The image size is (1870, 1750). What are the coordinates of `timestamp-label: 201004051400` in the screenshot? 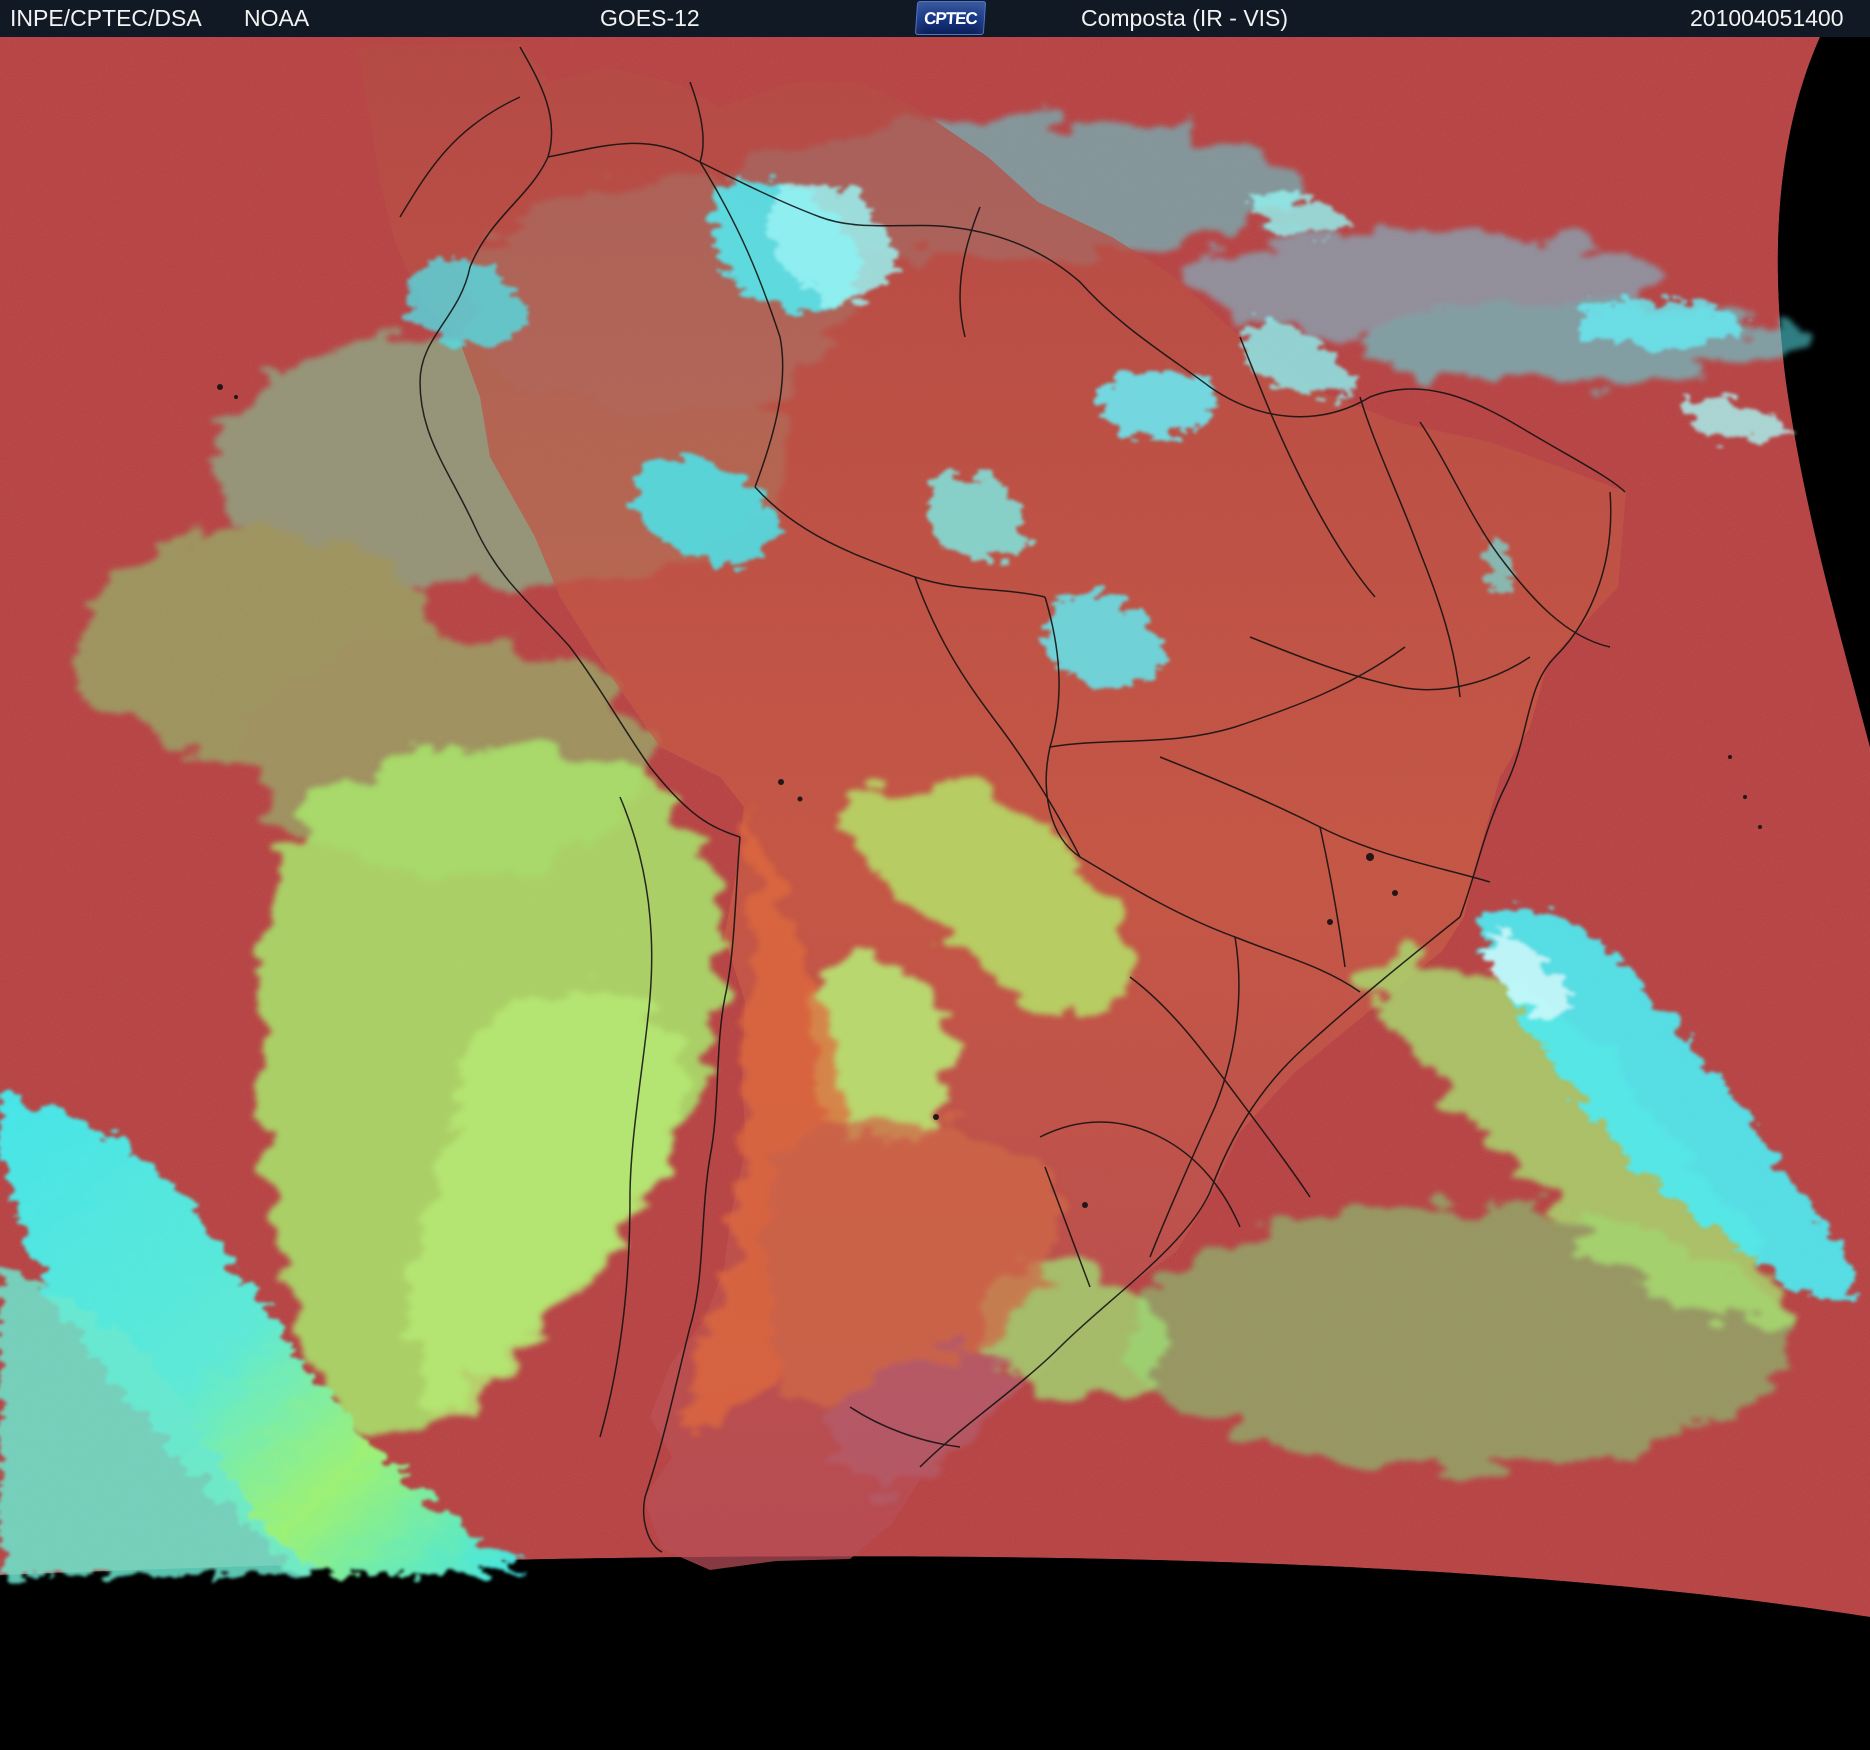 It's located at (1767, 18).